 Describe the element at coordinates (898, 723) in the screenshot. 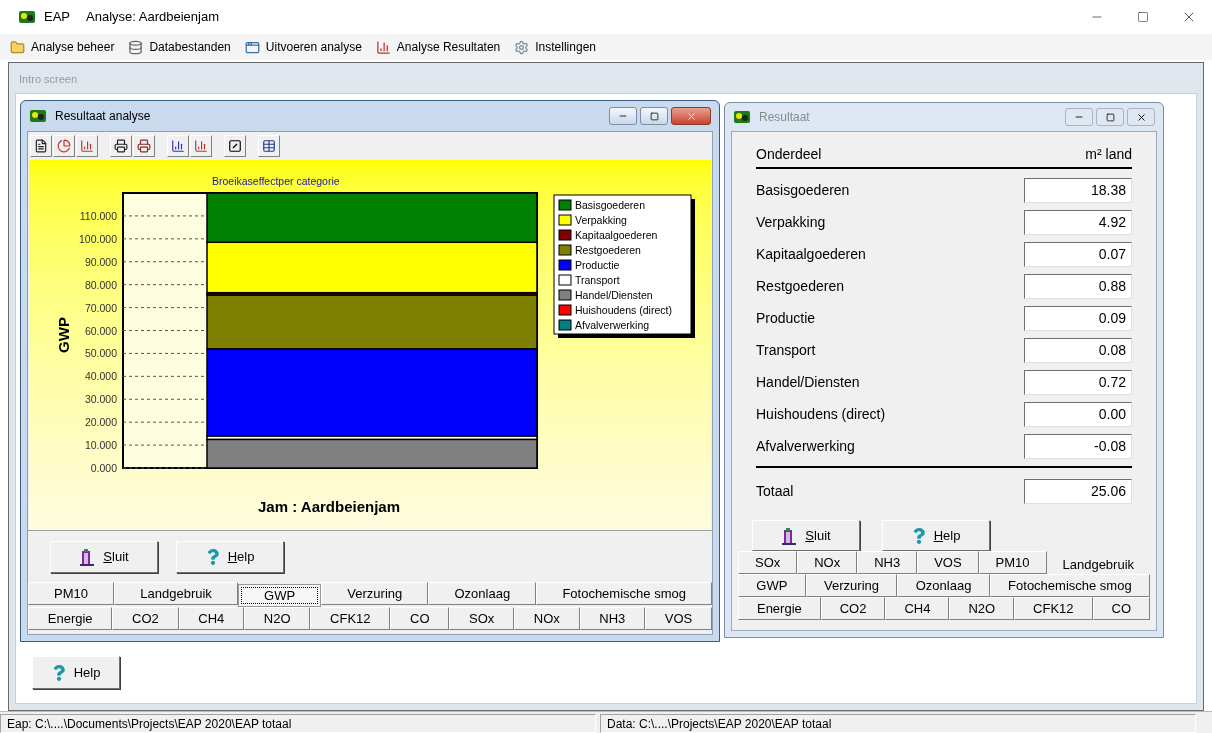

I see `status-pane: Data: C:\....\Projects\EAP 2020\EAP totaal` at that location.